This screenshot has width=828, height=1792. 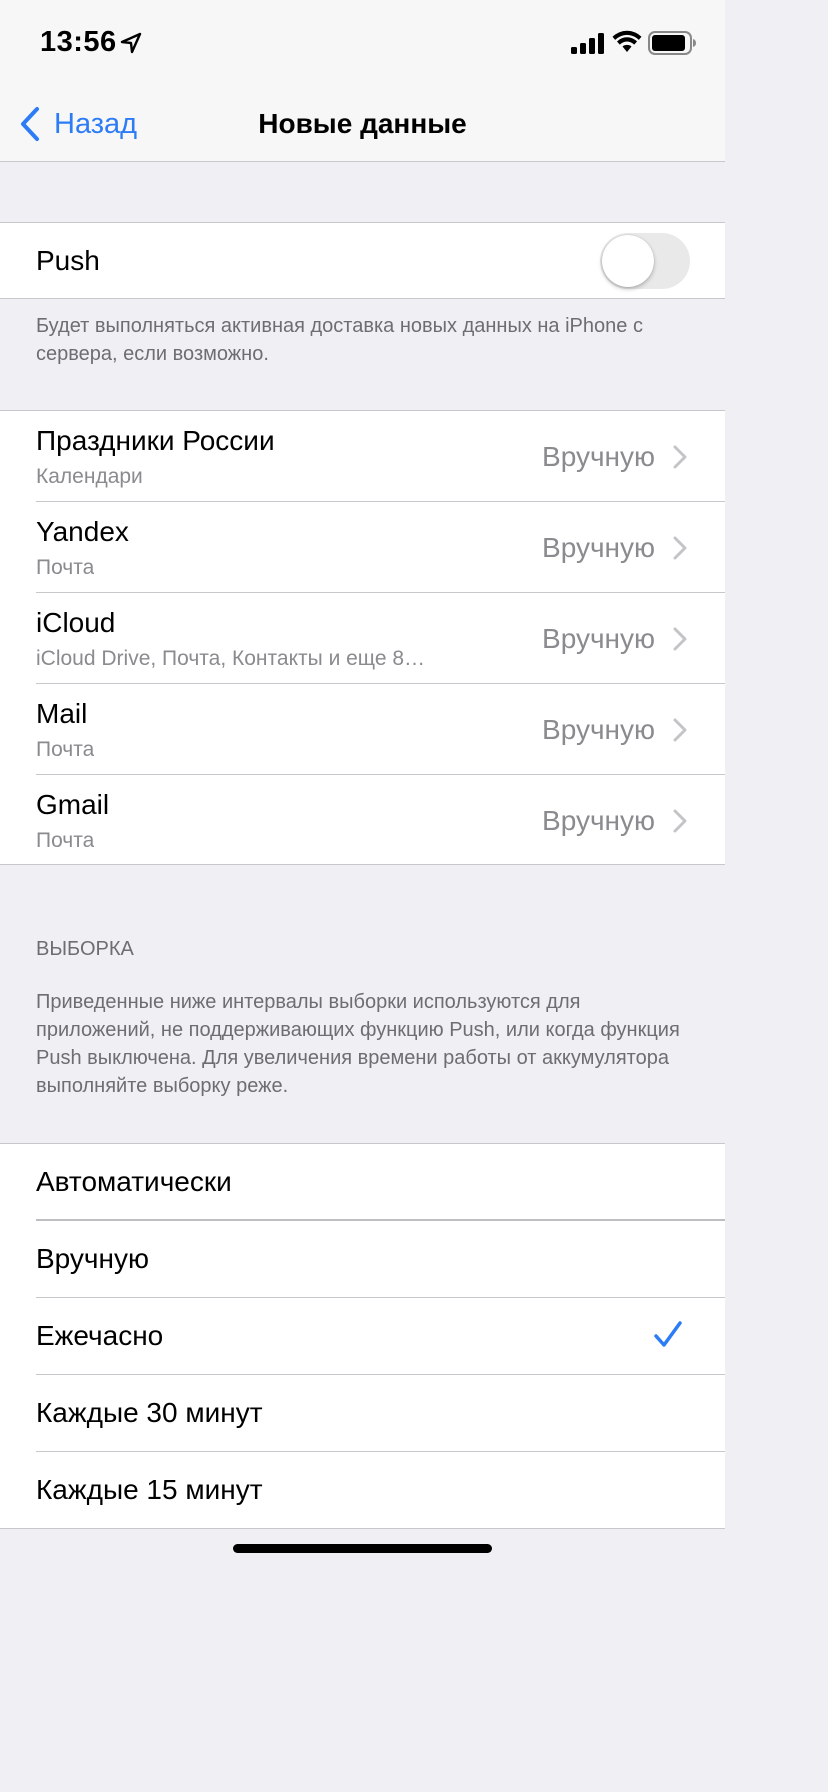 What do you see at coordinates (362, 456) in the screenshot?
I see `account-row: Праздники России Календари Вручную` at bounding box center [362, 456].